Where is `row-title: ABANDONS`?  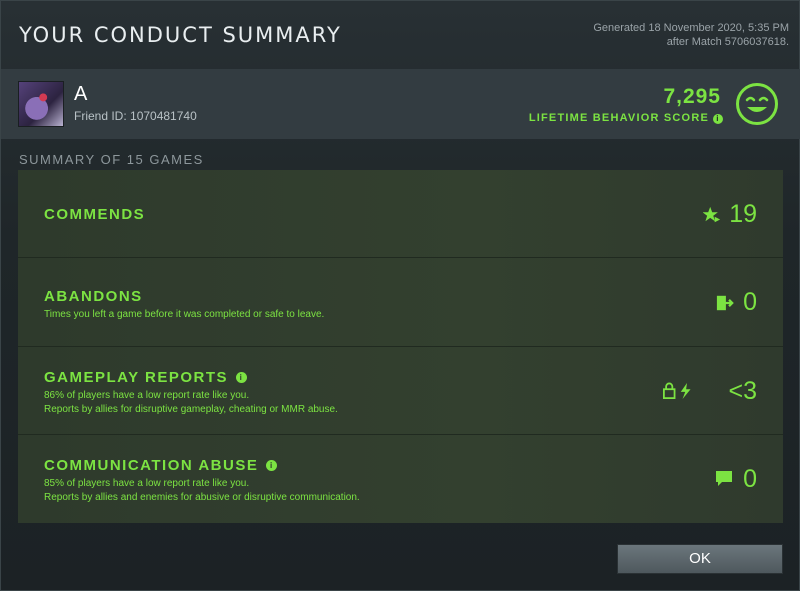 row-title: ABANDONS is located at coordinates (93, 297).